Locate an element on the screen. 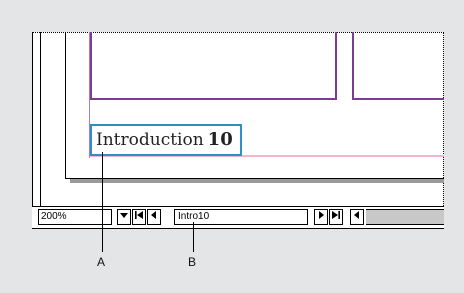 This screenshot has width=464, height=293. zoom-field: 200% is located at coordinates (75, 217).